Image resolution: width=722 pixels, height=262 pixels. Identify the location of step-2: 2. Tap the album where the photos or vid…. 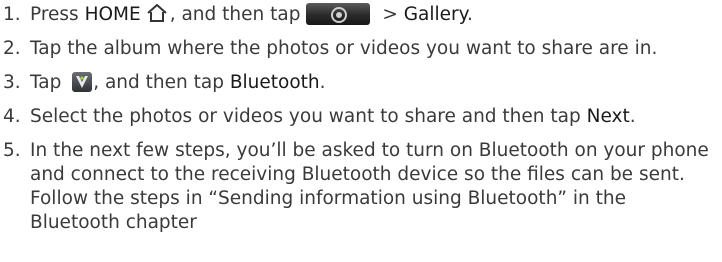
(361, 49).